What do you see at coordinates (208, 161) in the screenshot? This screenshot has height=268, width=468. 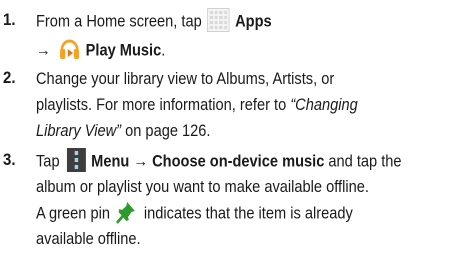 I see `menu-path-label: Menu → Choose on-device music` at bounding box center [208, 161].